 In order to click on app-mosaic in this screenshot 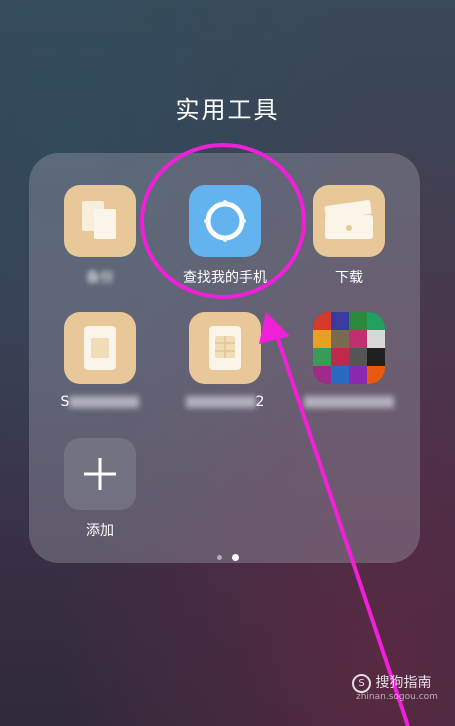, I will do `click(349, 361)`.